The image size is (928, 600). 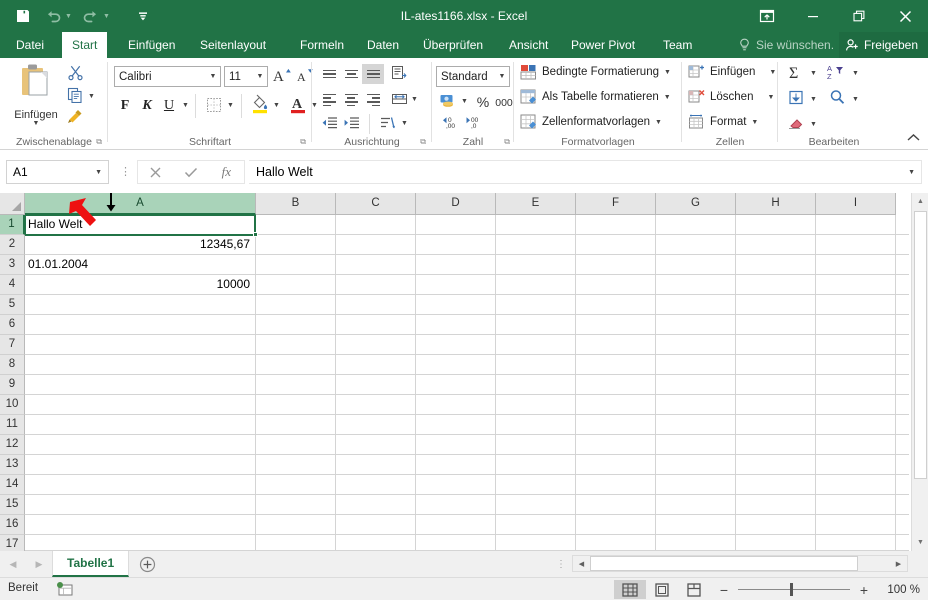 I want to click on row-header-11: 11, so click(x=12, y=425).